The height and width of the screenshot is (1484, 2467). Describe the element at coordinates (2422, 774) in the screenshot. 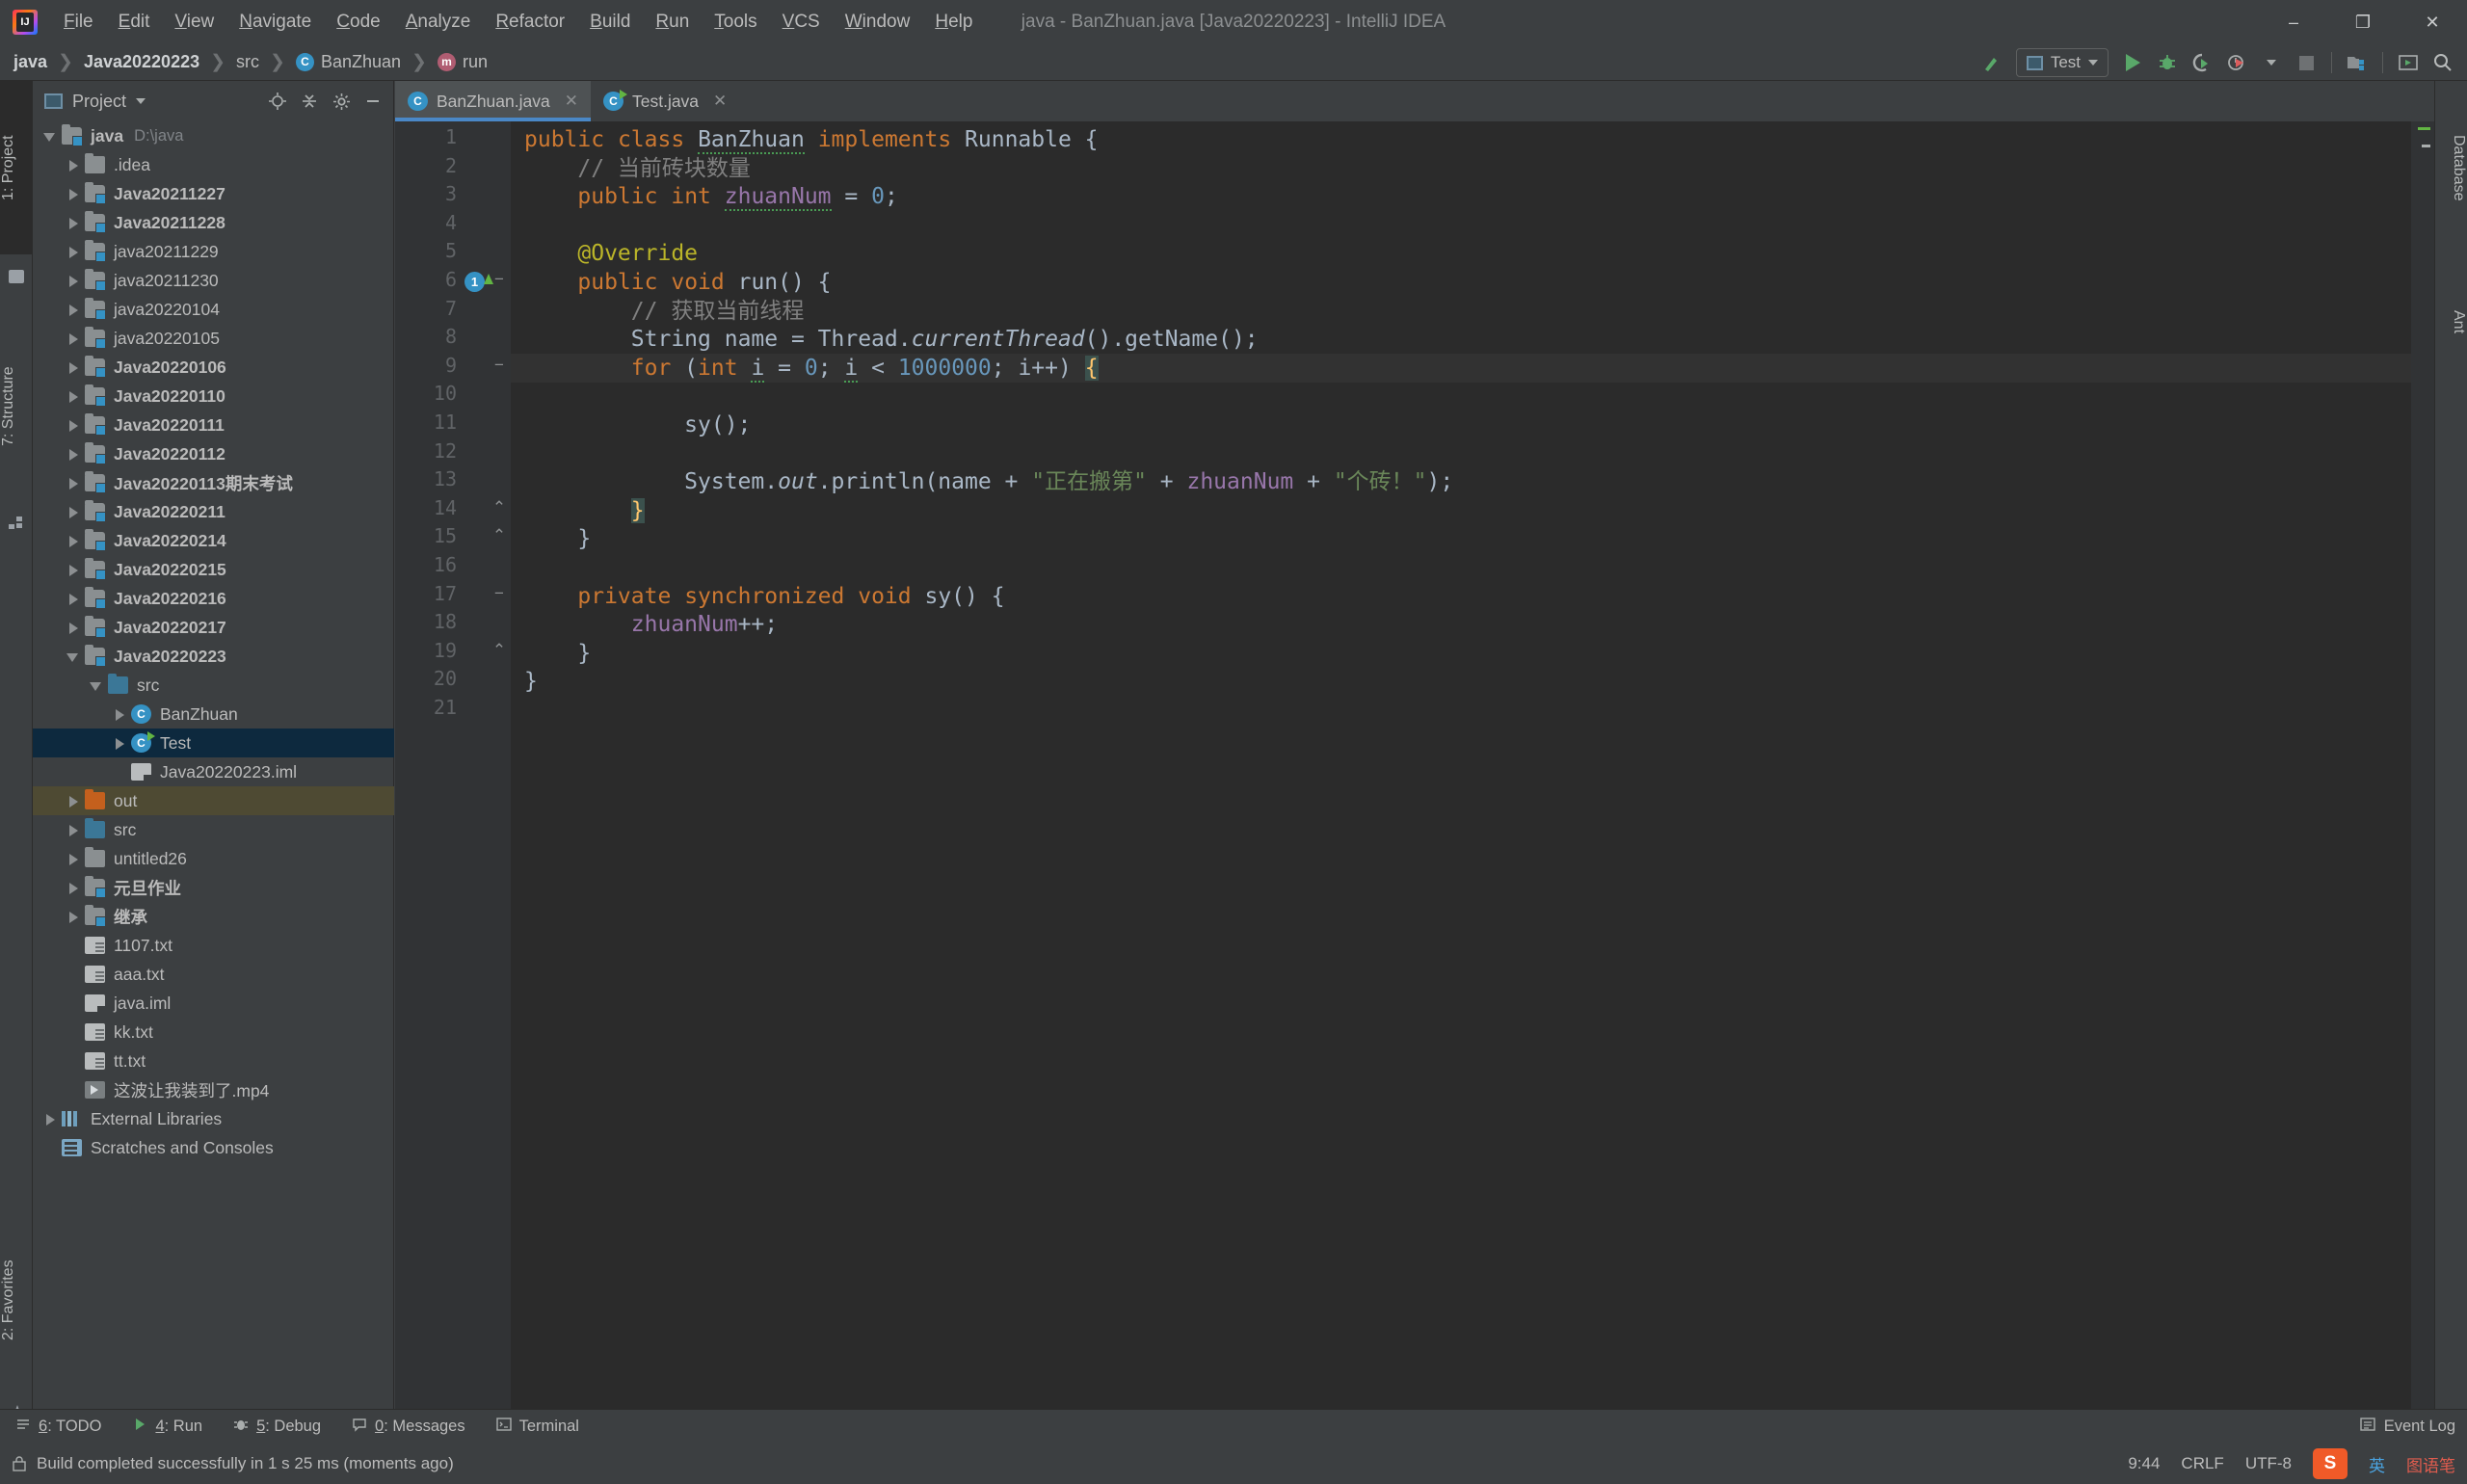

I see `editor-marker-gutter` at that location.